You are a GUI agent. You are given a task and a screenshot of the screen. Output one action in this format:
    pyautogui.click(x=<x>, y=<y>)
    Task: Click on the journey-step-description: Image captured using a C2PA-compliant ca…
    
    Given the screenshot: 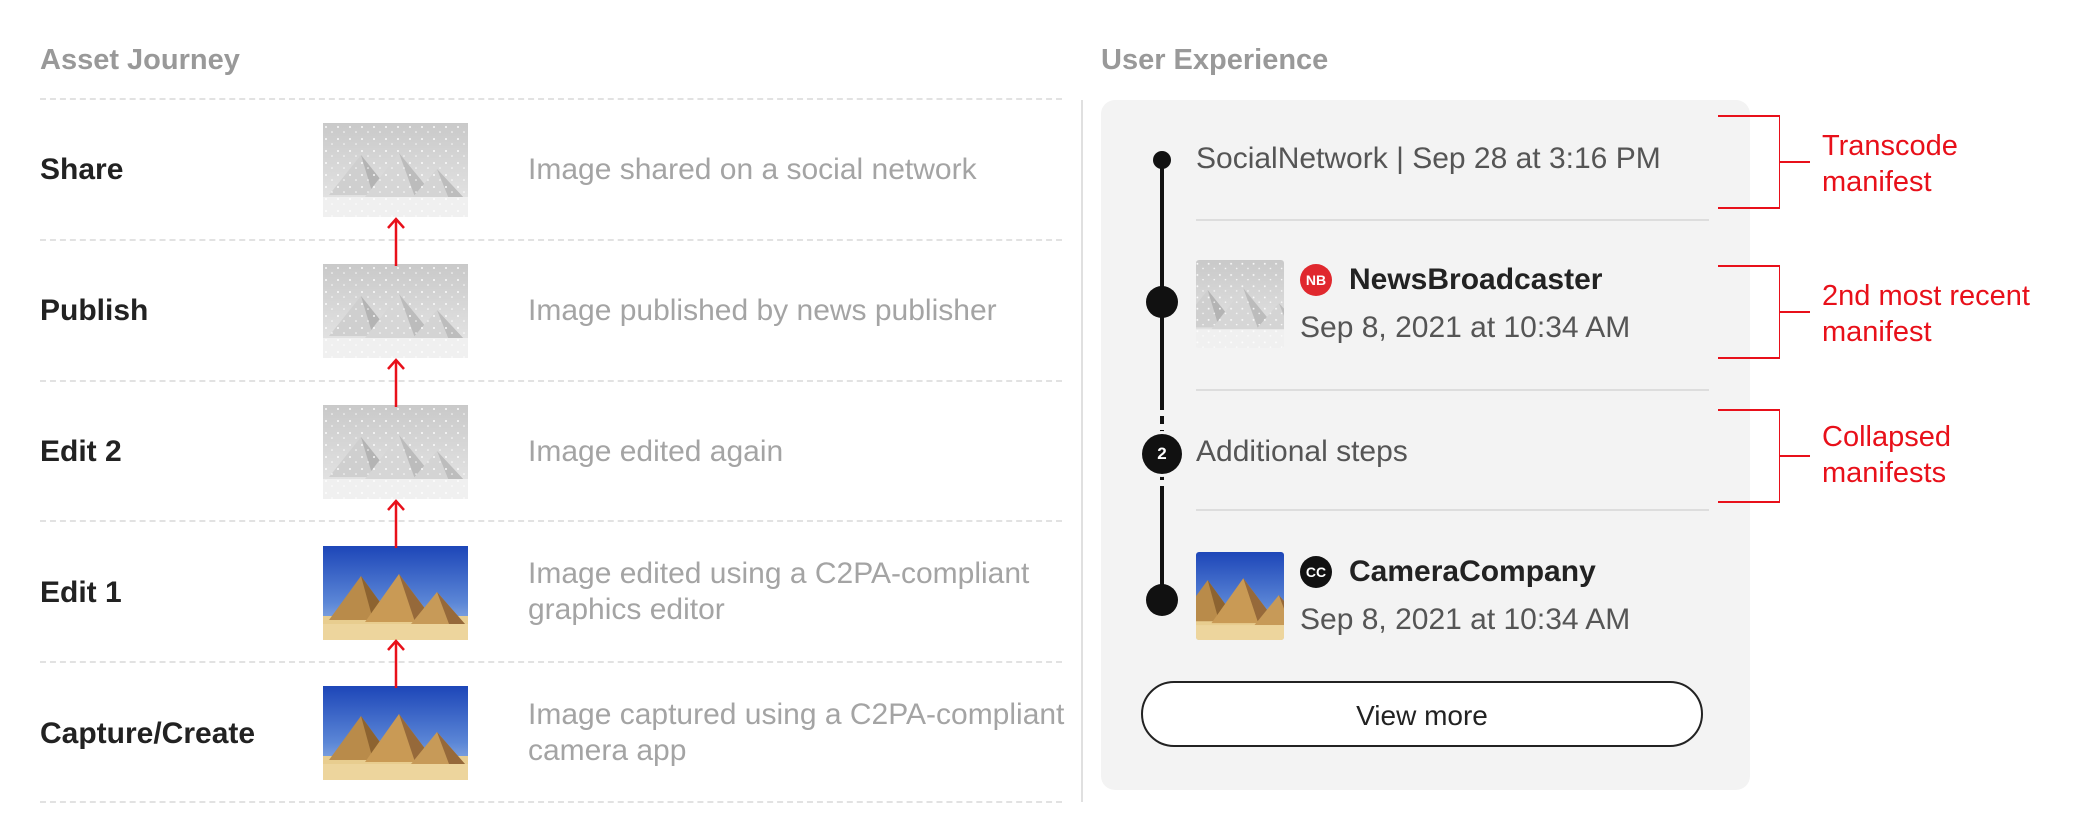 What is the action you would take?
    pyautogui.click(x=796, y=732)
    